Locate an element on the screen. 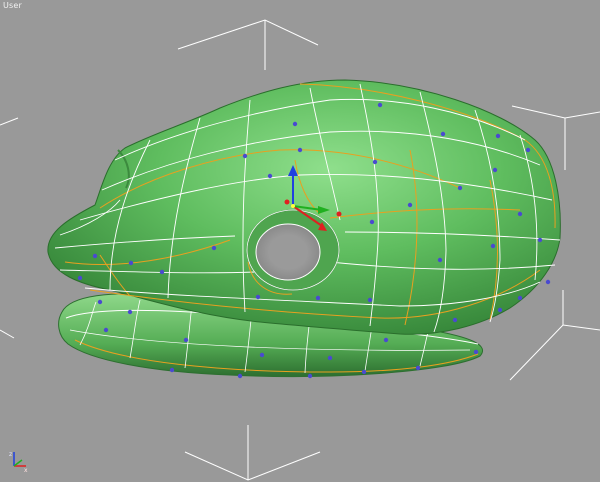 The image size is (600, 482). world-axis-icon: z x is located at coordinates (18, 462).